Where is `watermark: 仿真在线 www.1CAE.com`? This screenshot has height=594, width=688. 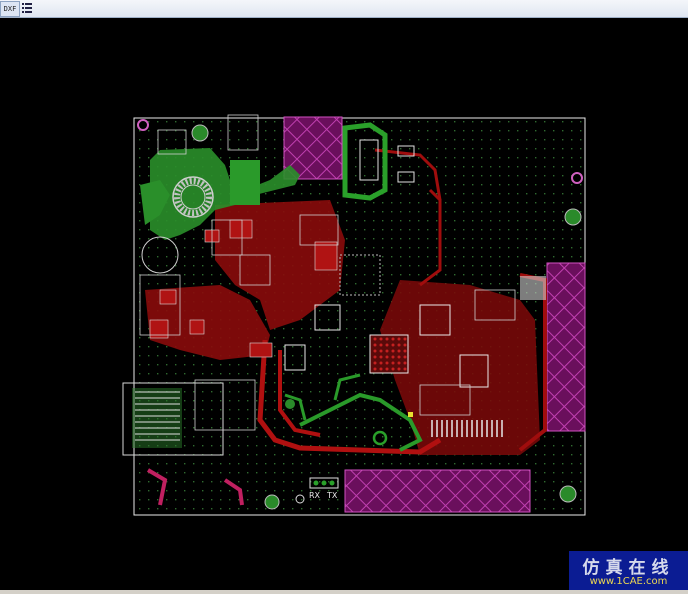
watermark: 仿真在线 www.1CAE.com is located at coordinates (628, 570).